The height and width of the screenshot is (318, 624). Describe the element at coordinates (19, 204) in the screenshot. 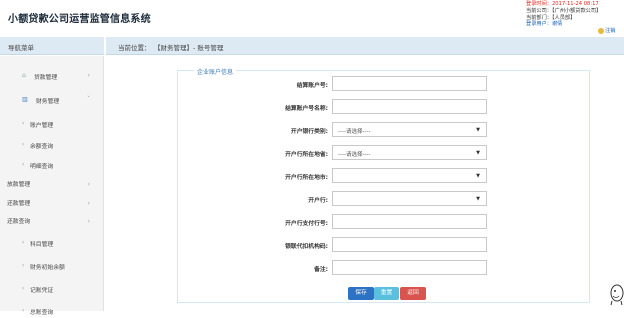

I see `sidebar-item-label: 还款管理` at that location.